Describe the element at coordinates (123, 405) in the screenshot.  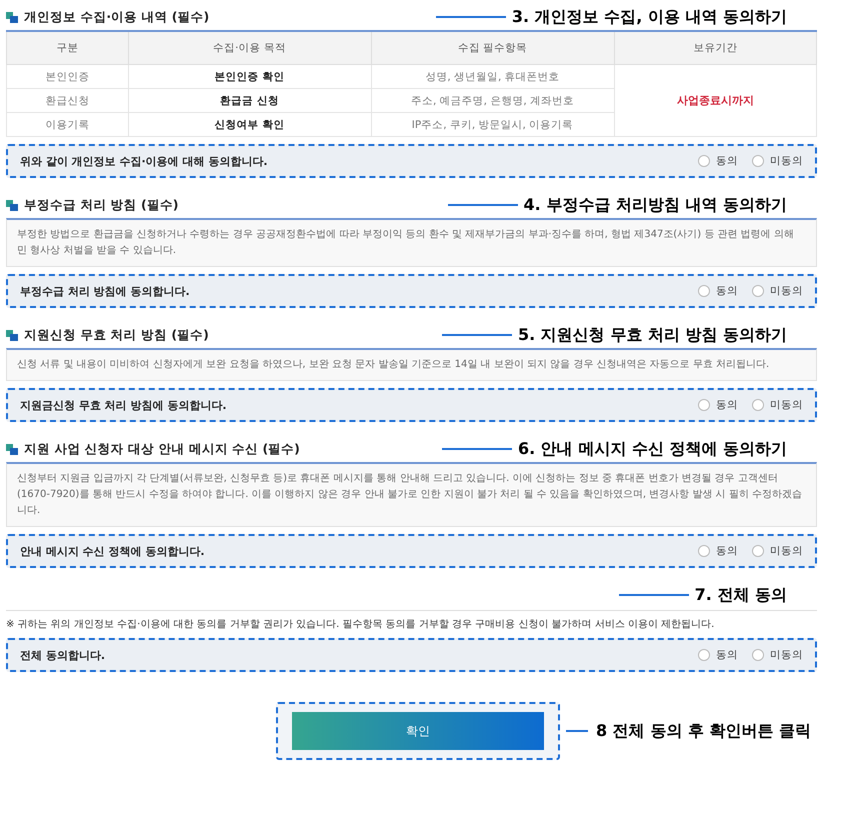
I see `consent-label: 지원금신청 무효 처리 방침에 동의합니다.` at that location.